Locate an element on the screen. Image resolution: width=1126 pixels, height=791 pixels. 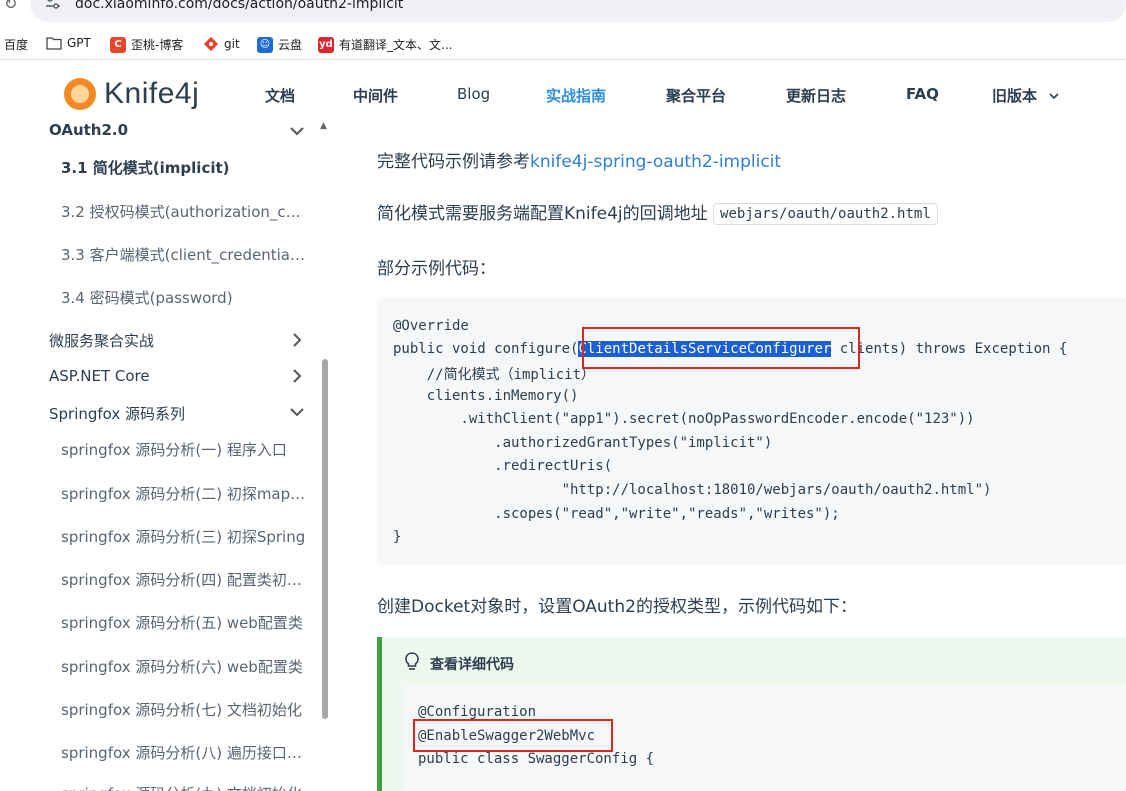
code-line: public class SwaggerConfig { is located at coordinates (536, 759).